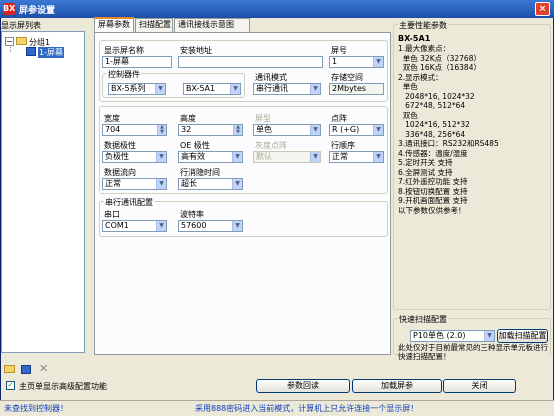 This screenshot has height=416, width=554. I want to click on data-polarity-value: 负极性, so click(117, 156).